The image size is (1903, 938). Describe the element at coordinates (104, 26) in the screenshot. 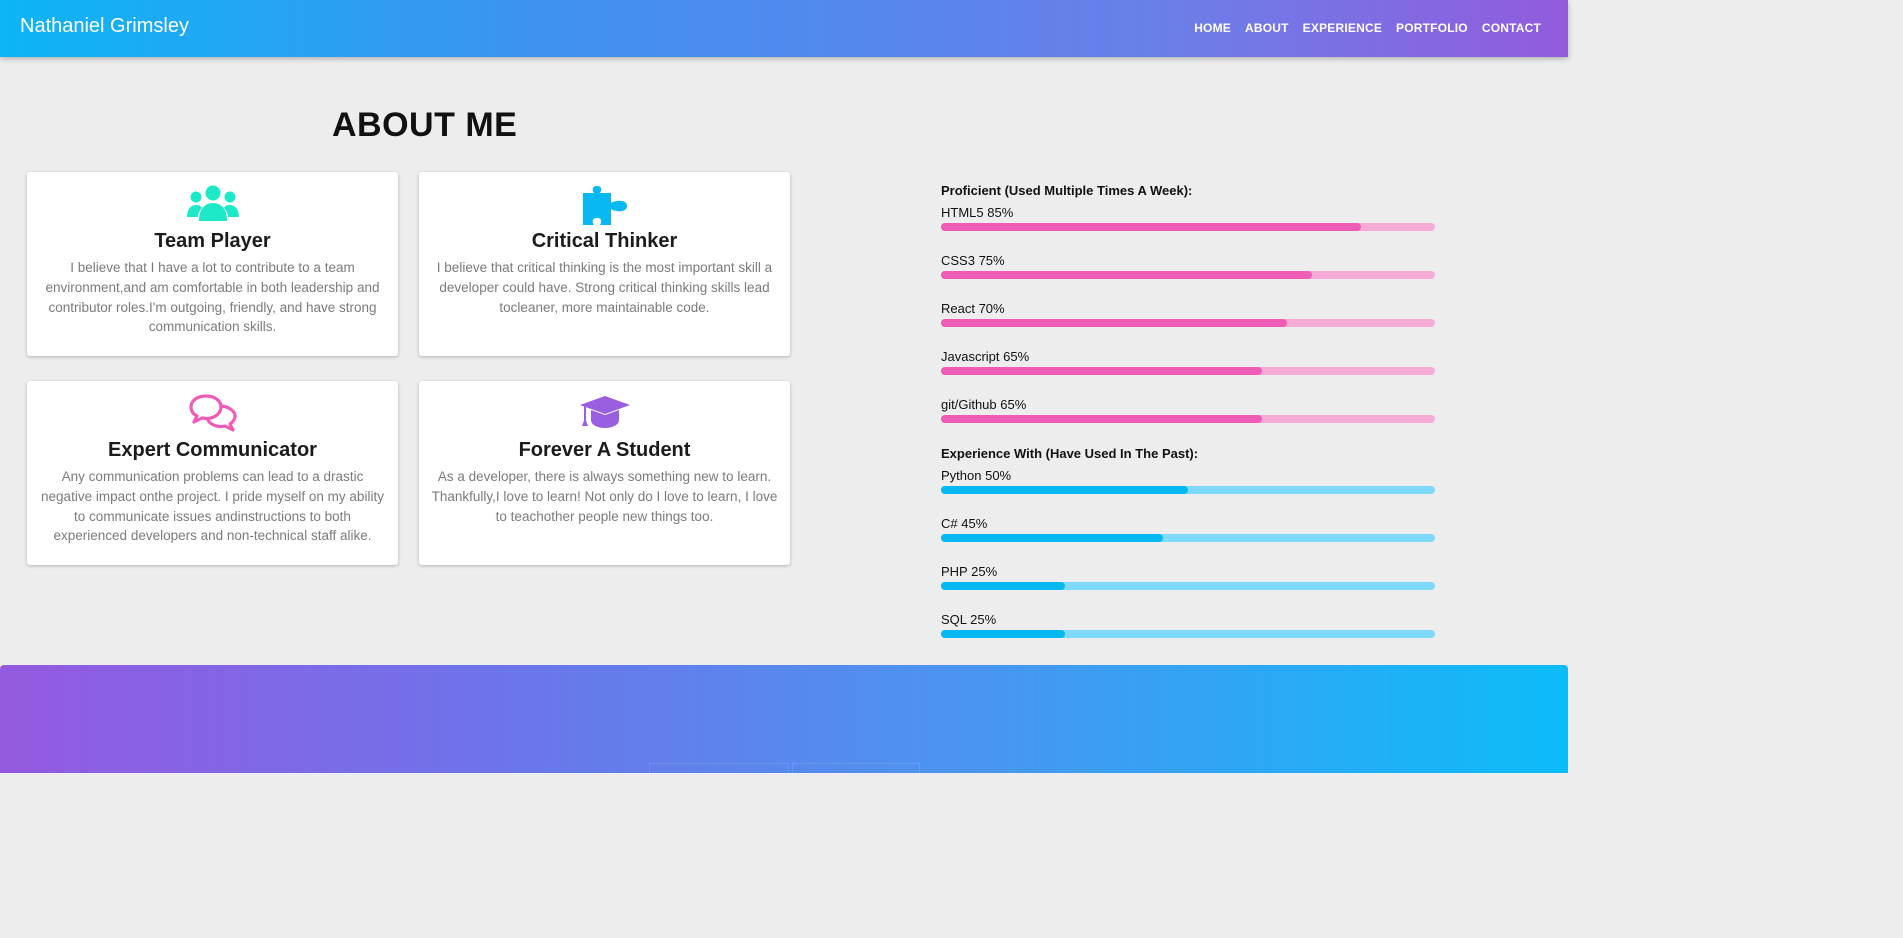

I see `brand-link: Nathaniel Grimsley` at that location.